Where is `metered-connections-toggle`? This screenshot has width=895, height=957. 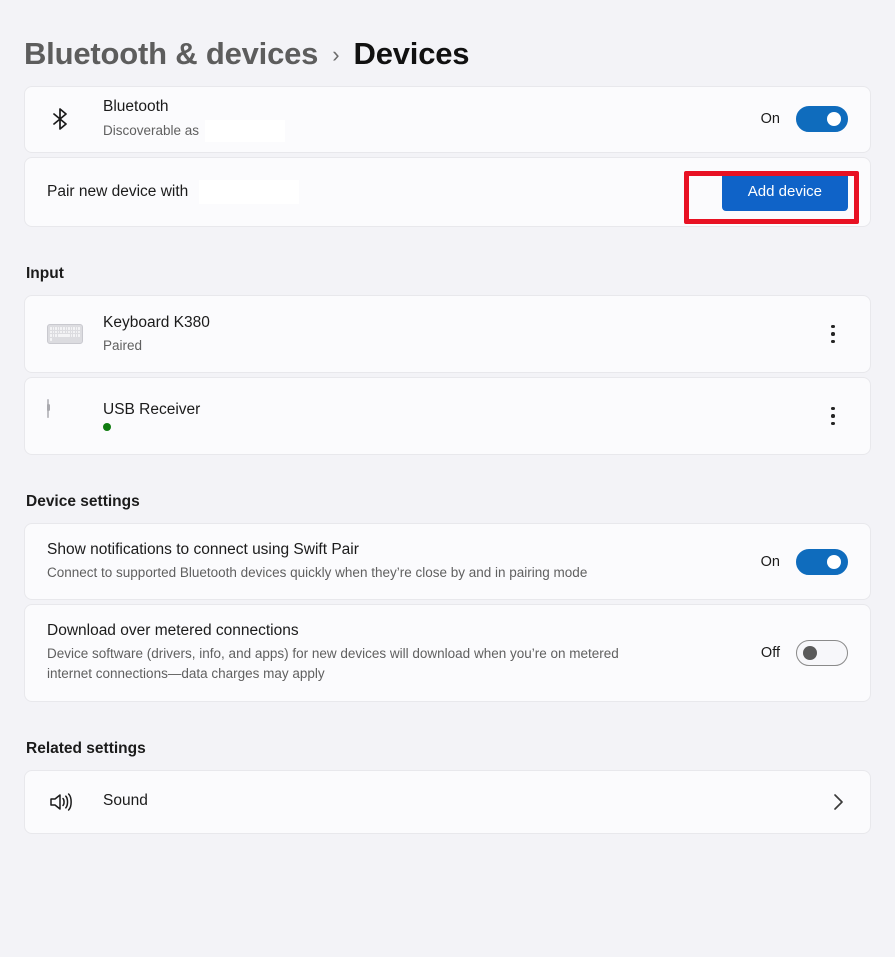
metered-connections-toggle is located at coordinates (822, 652).